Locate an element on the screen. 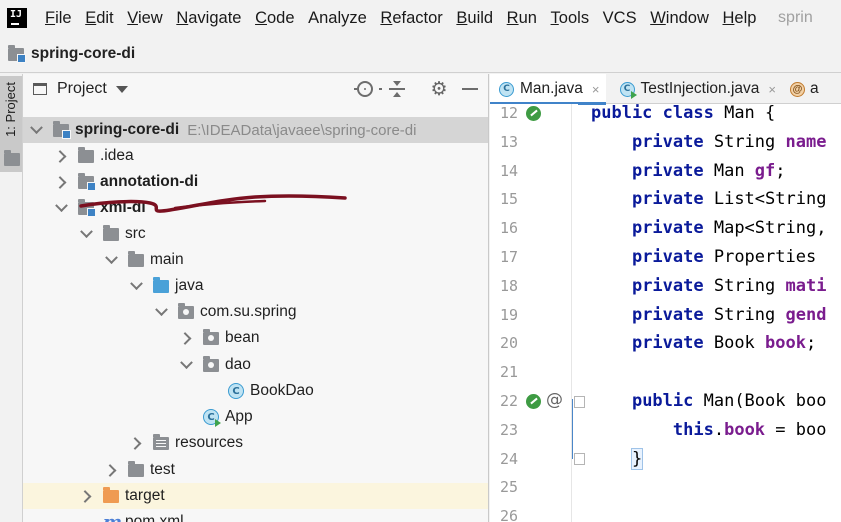 This screenshot has width=841, height=522. line-number: 19 is located at coordinates (508, 314).